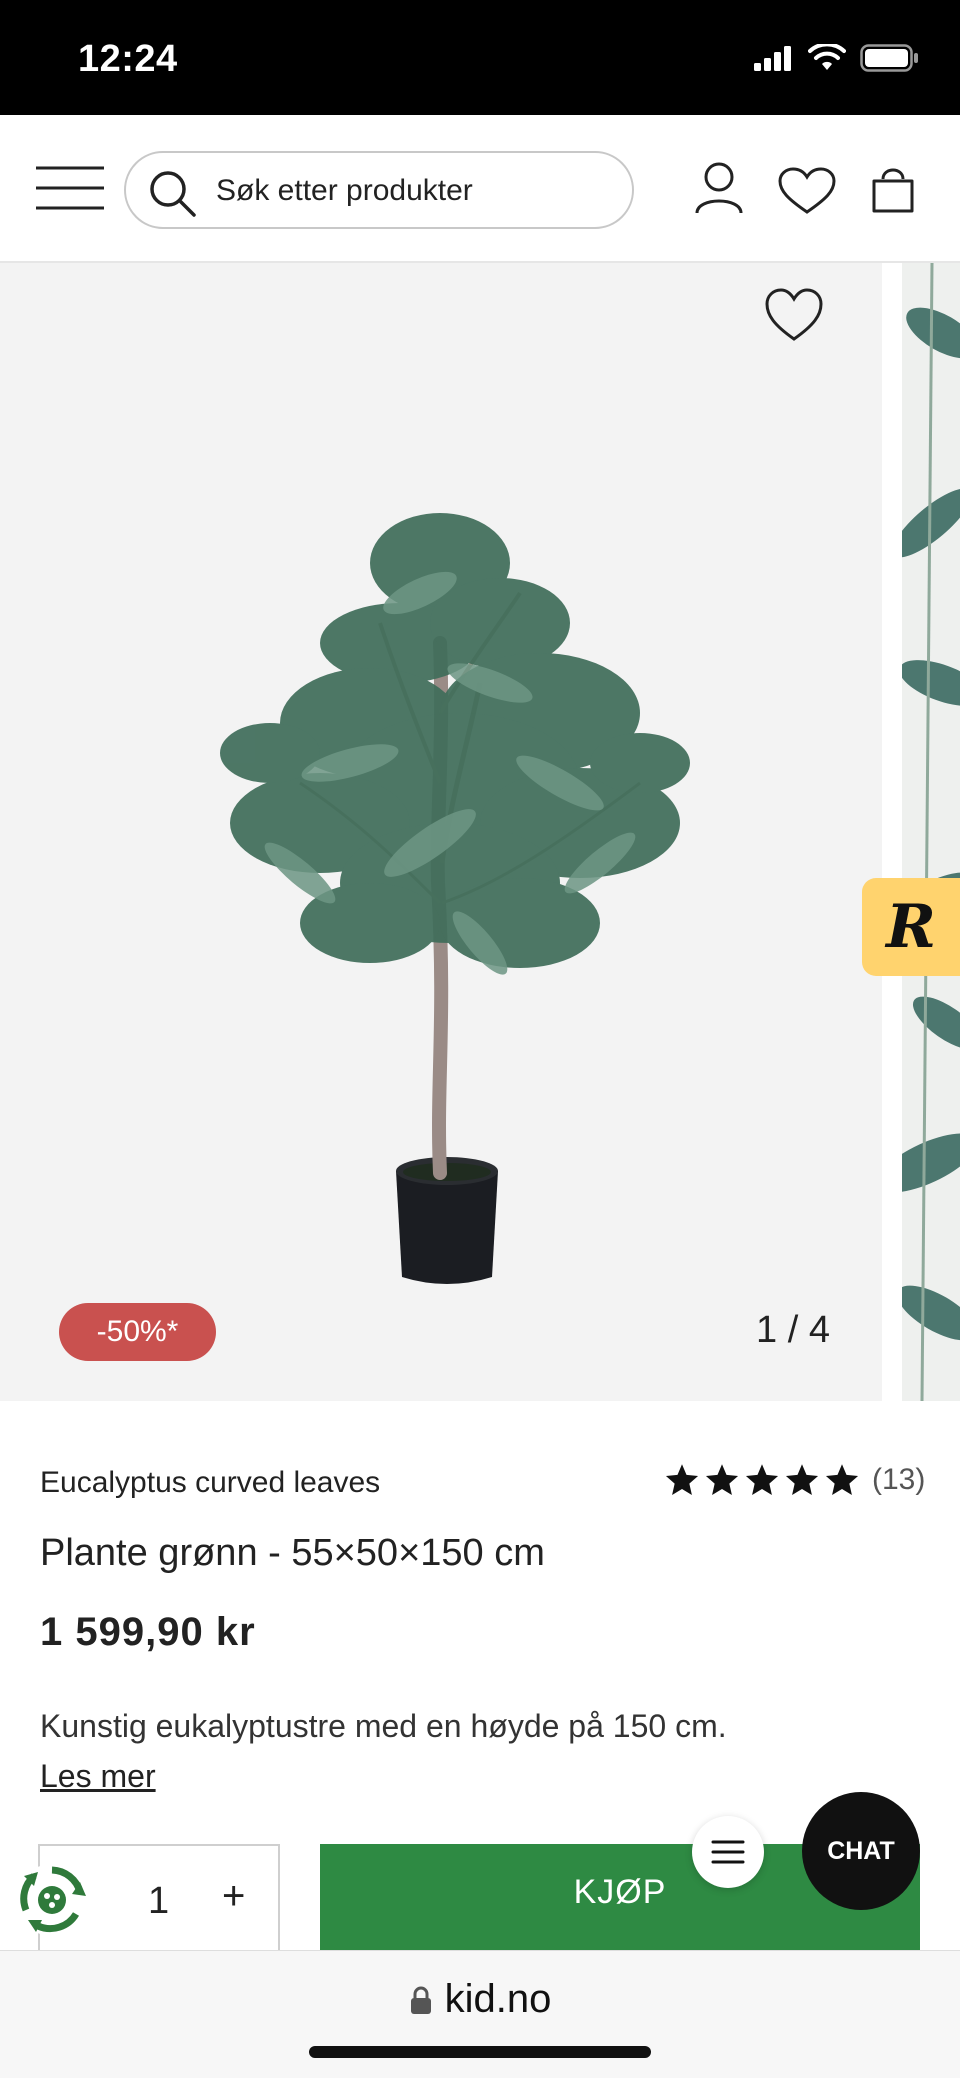 The width and height of the screenshot is (960, 2078). What do you see at coordinates (210, 1482) in the screenshot?
I see `product-brand: Eucalyptus curved leaves` at bounding box center [210, 1482].